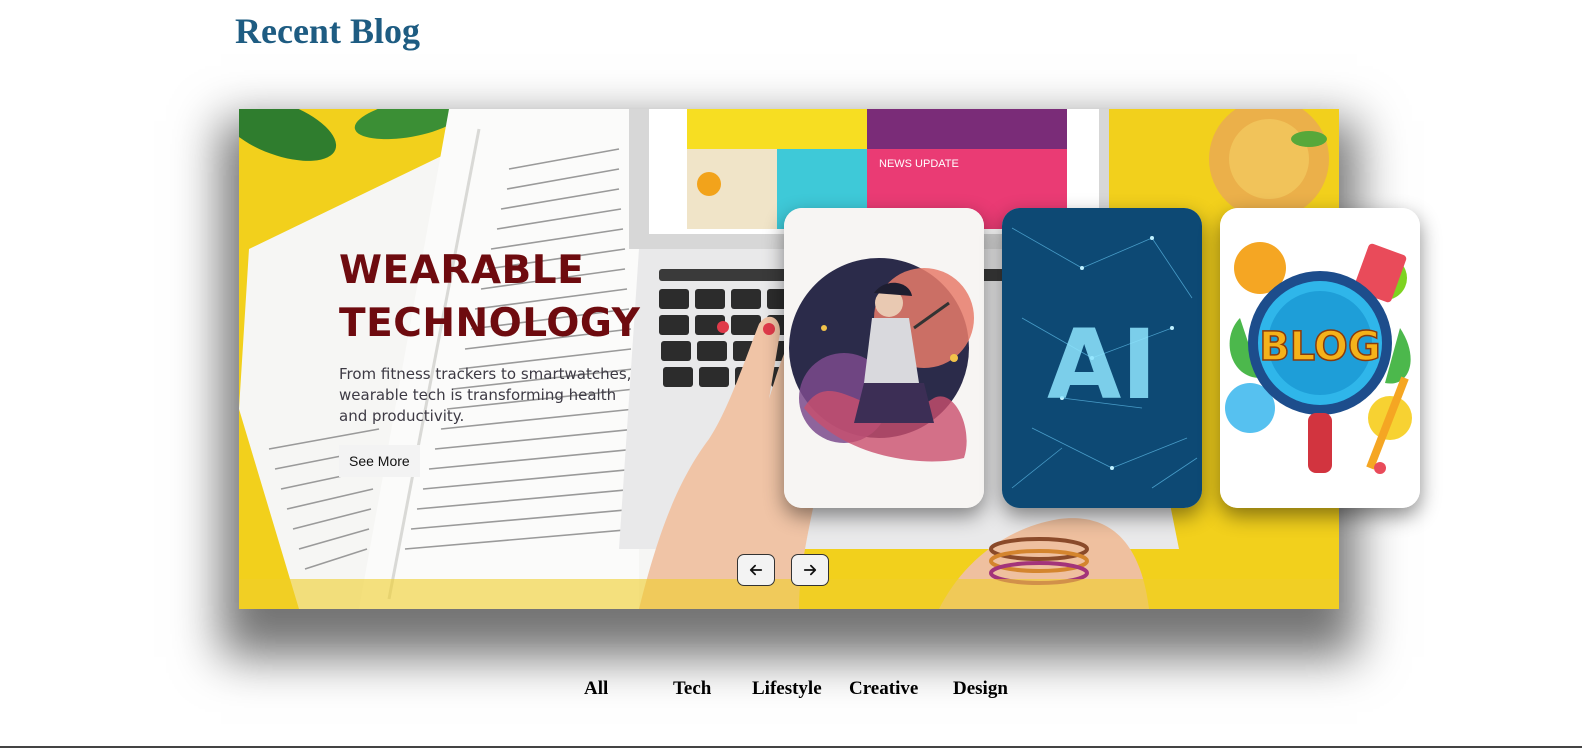 The image size is (1582, 748). I want to click on hero-heading-line1: WEARABLE, so click(462, 270).